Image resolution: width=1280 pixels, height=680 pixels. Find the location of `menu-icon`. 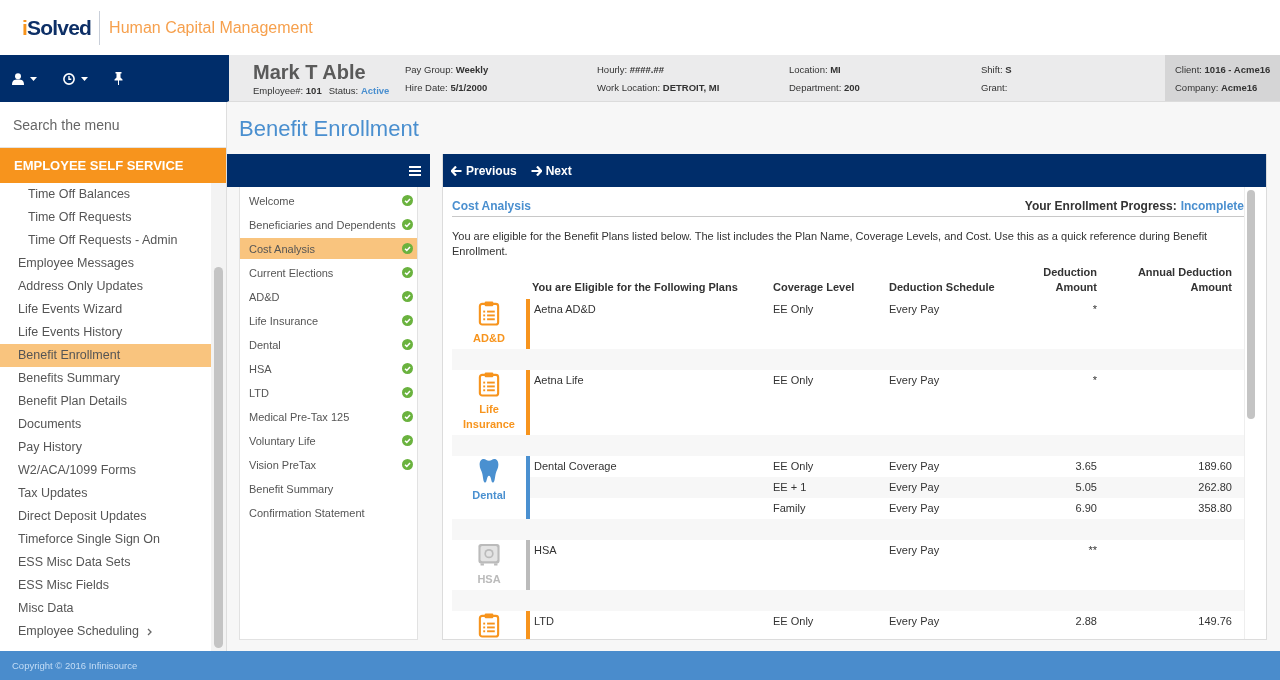

menu-icon is located at coordinates (415, 170).